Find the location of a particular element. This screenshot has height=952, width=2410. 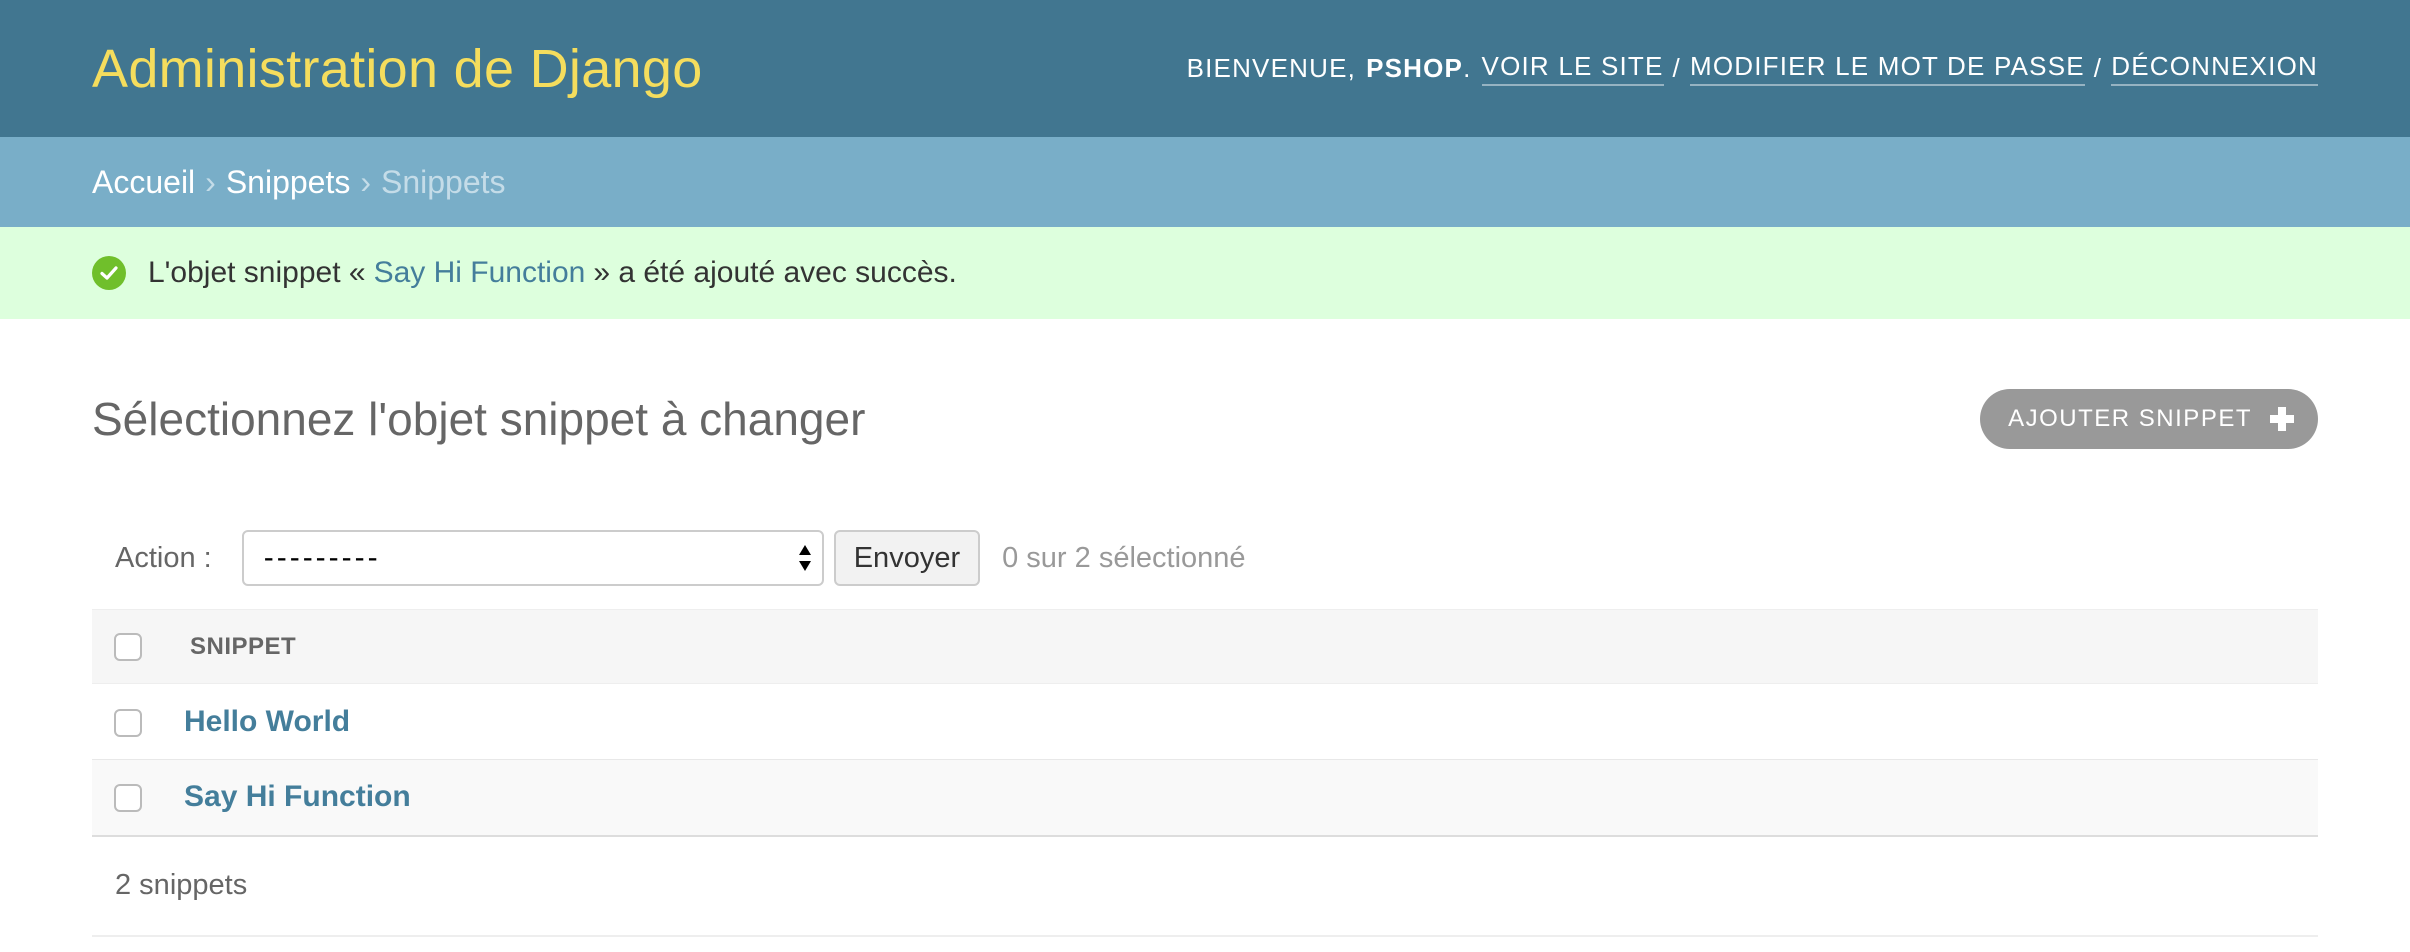

breadcrumb-app: Snippets is located at coordinates (288, 182).